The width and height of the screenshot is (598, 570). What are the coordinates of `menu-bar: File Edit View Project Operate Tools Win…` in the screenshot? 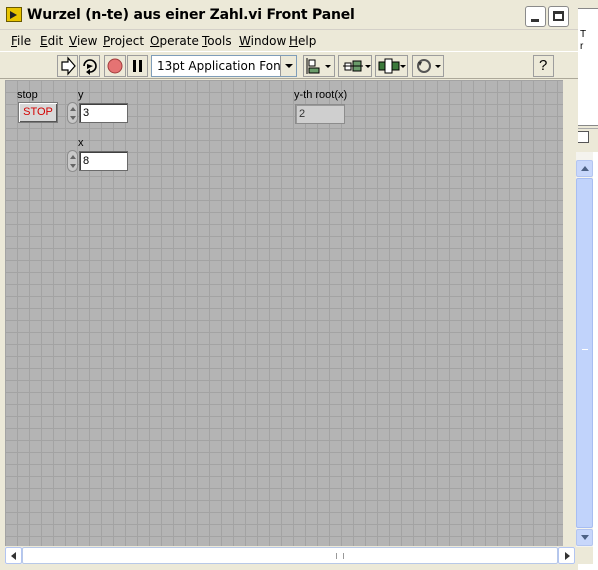 It's located at (289, 41).